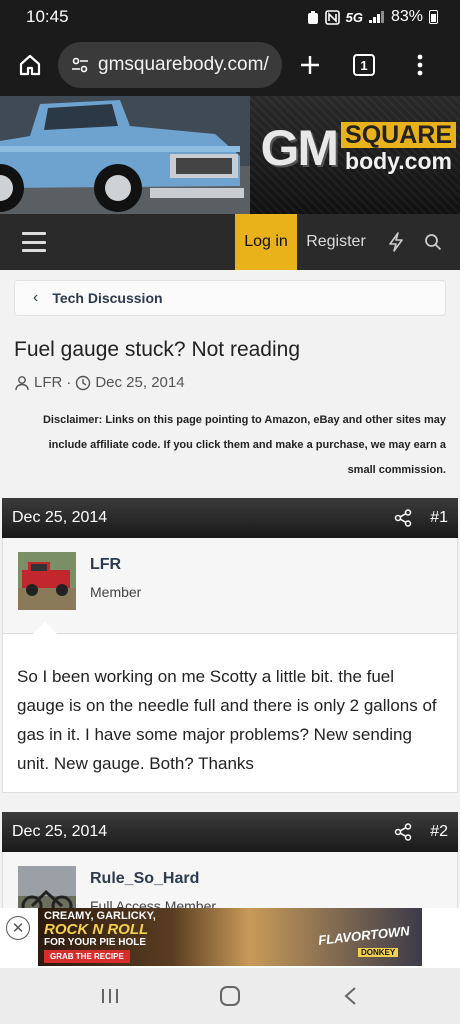  I want to click on site-nav: Log in Register, so click(230, 242).